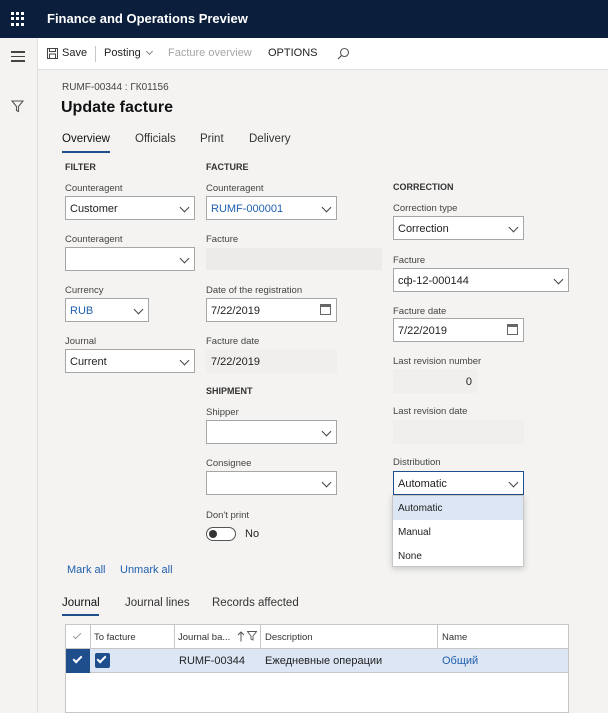 The image size is (608, 713). What do you see at coordinates (454, 637) in the screenshot?
I see `column-header-name: Name` at bounding box center [454, 637].